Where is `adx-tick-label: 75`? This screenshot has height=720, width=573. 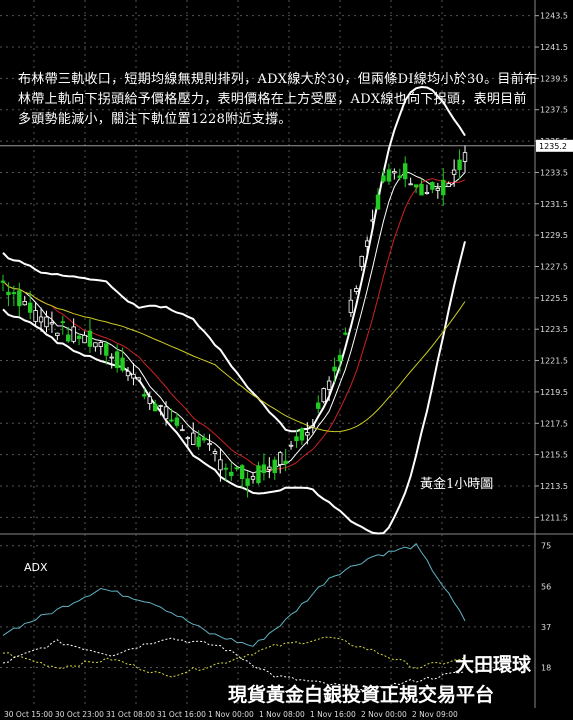
adx-tick-label: 75 is located at coordinates (546, 546).